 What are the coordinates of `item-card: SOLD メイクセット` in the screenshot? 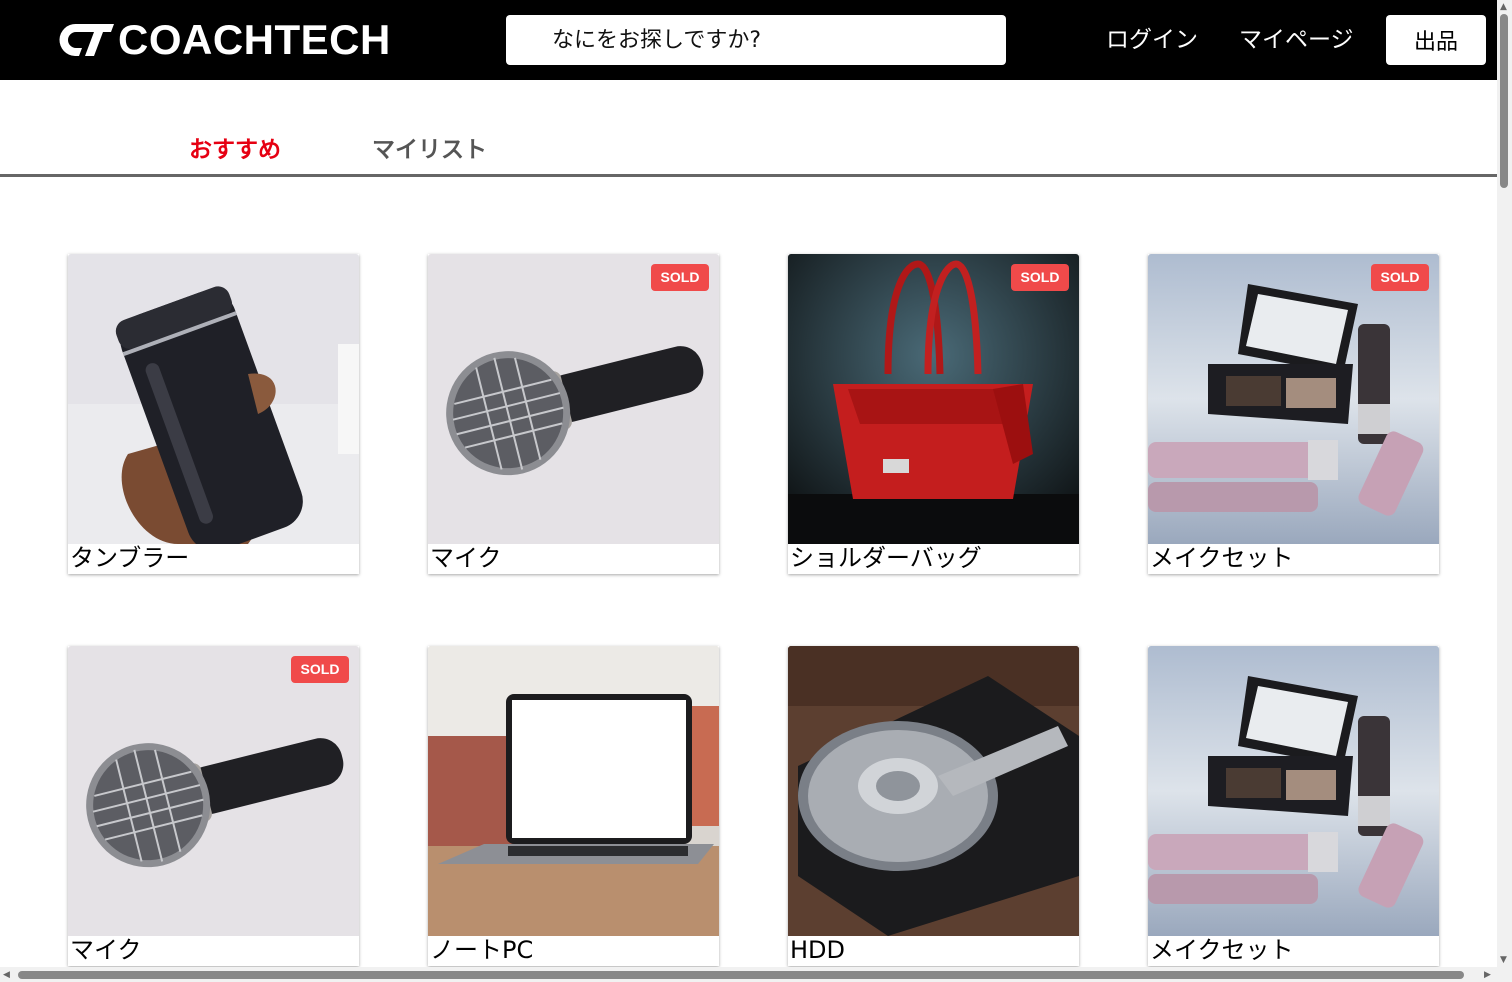 It's located at (1293, 414).